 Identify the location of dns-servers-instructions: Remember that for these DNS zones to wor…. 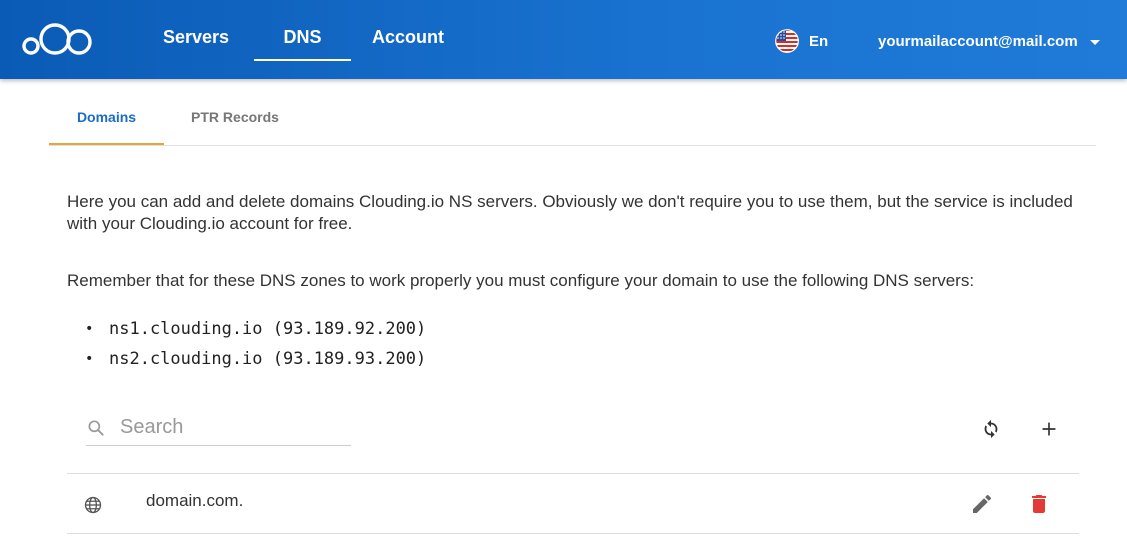
(521, 280).